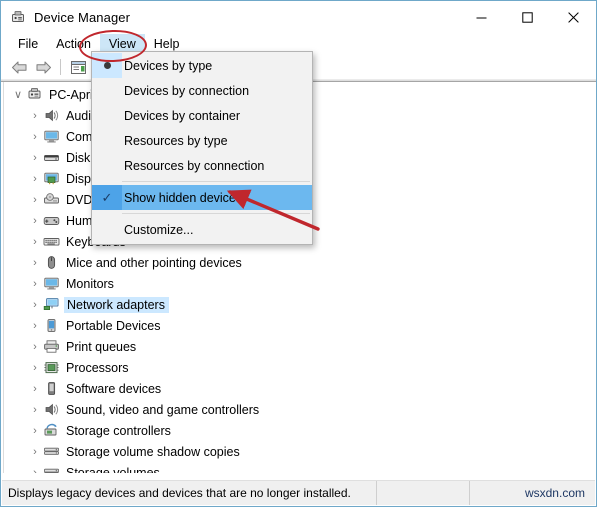 Image resolution: width=597 pixels, height=507 pixels. Describe the element at coordinates (101, 346) in the screenshot. I see `tree-item-label: Print queues` at that location.